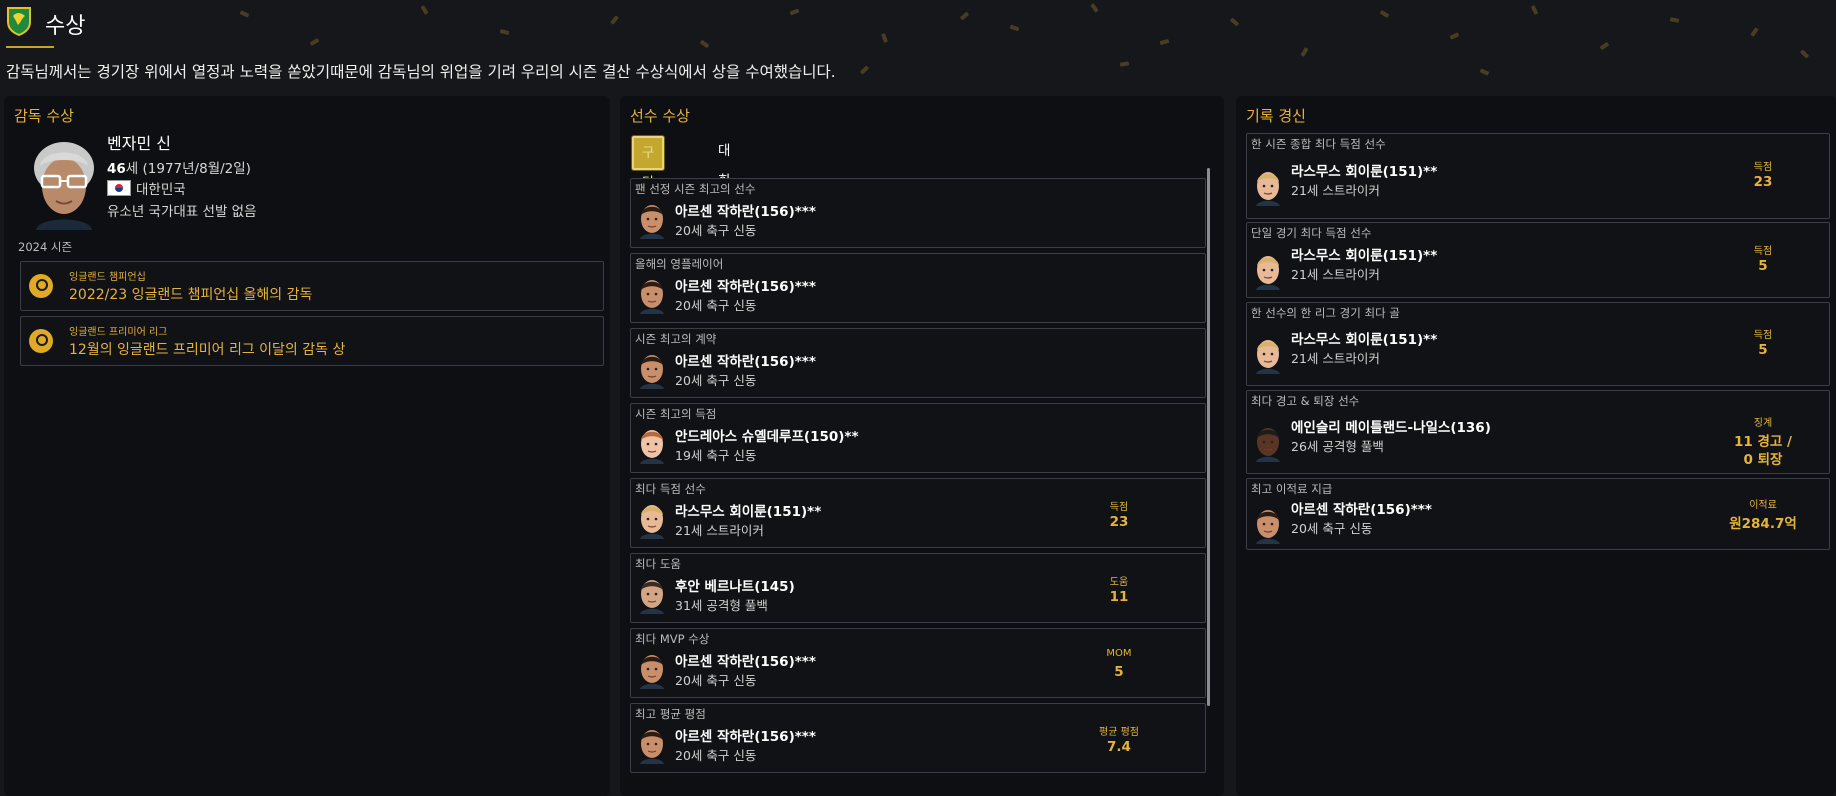 The width and height of the screenshot is (1836, 796). I want to click on records-title: 기록 경신, so click(1276, 116).